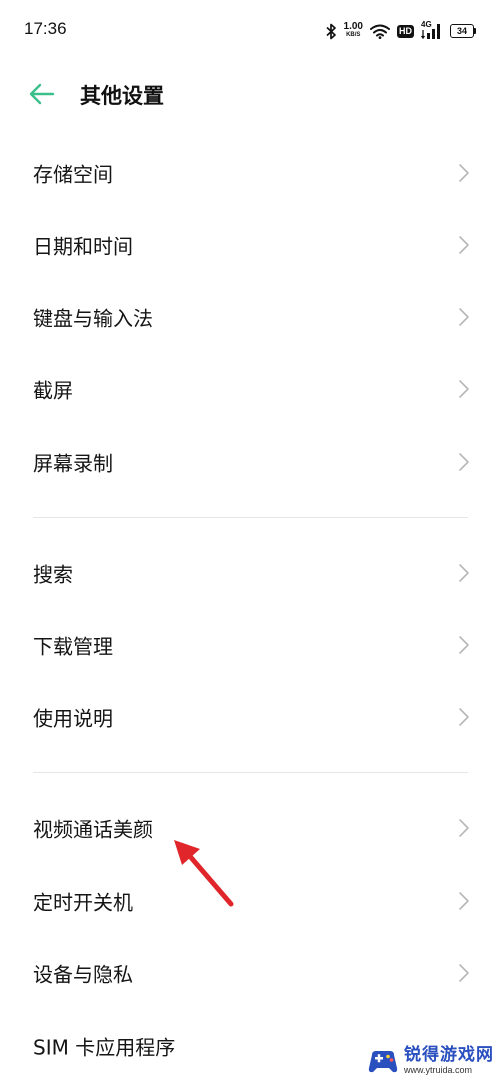 Image resolution: width=500 pixels, height=1084 pixels. Describe the element at coordinates (73, 718) in the screenshot. I see `list-item-label: 使用说明` at that location.